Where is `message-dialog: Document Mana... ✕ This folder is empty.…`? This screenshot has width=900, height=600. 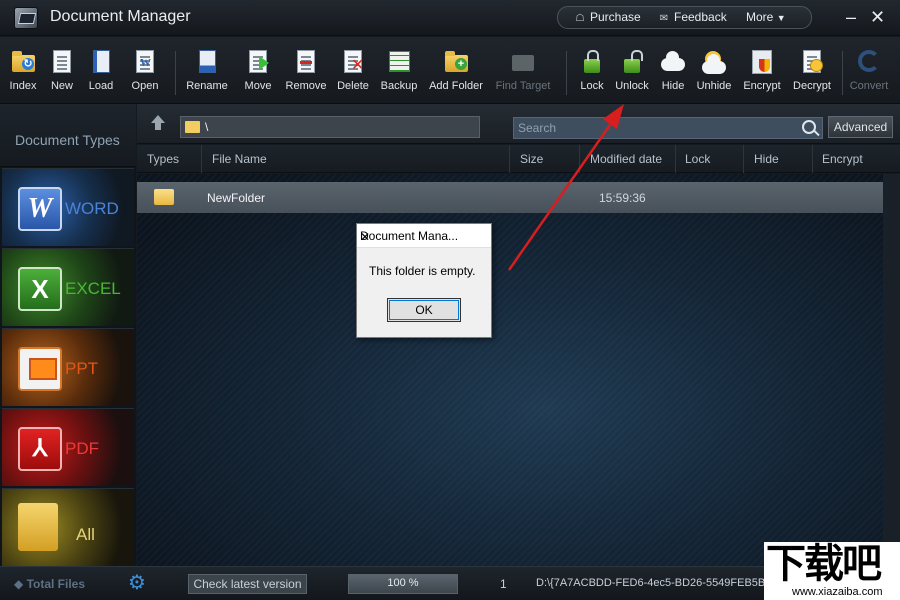 message-dialog: Document Mana... ✕ This folder is empty.… is located at coordinates (424, 280).